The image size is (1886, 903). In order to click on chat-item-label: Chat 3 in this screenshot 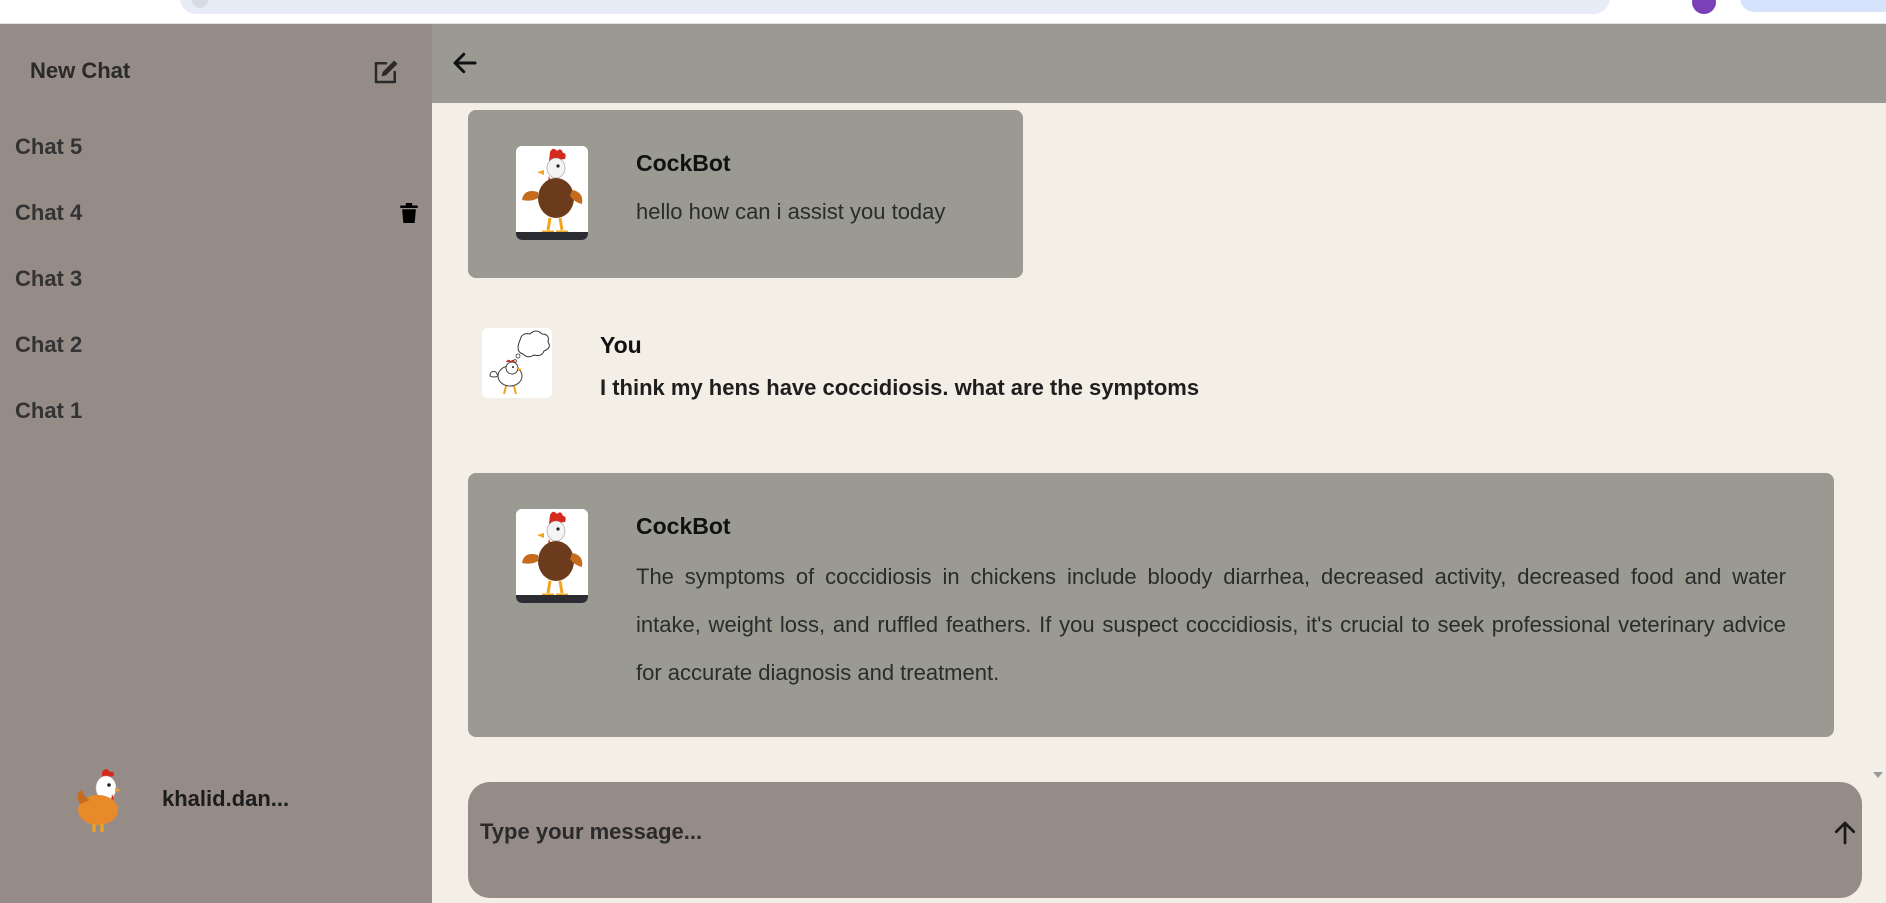, I will do `click(49, 278)`.